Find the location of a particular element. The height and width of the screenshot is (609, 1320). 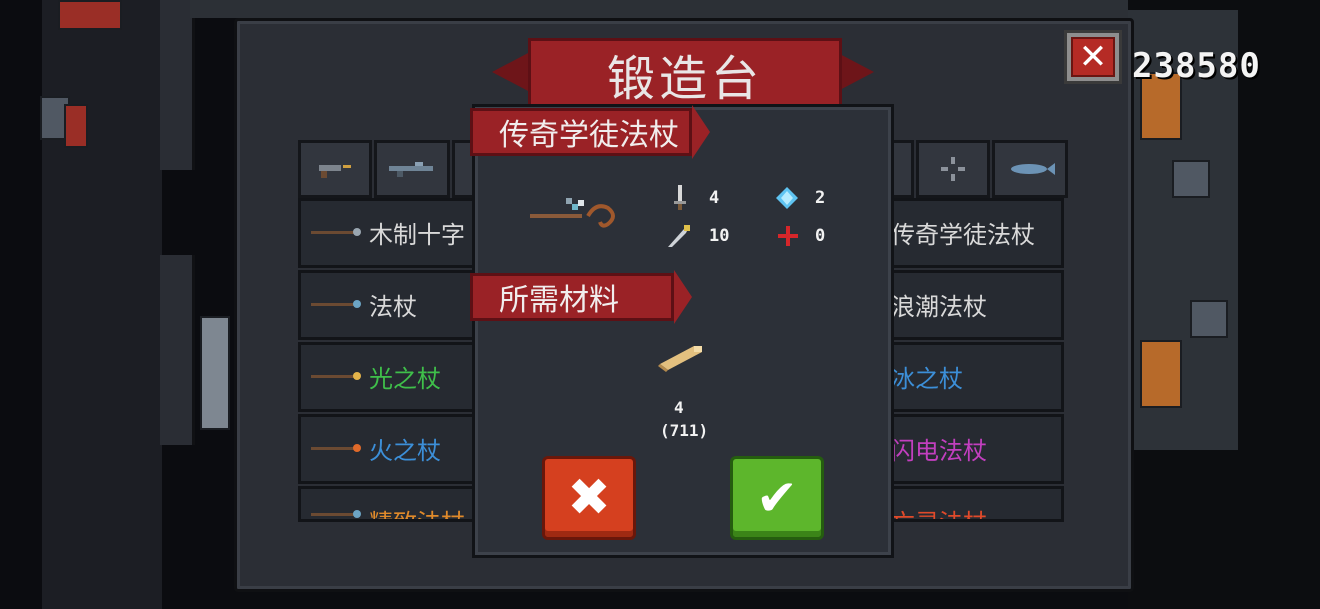

accuracy-value: 0 is located at coordinates (820, 236).